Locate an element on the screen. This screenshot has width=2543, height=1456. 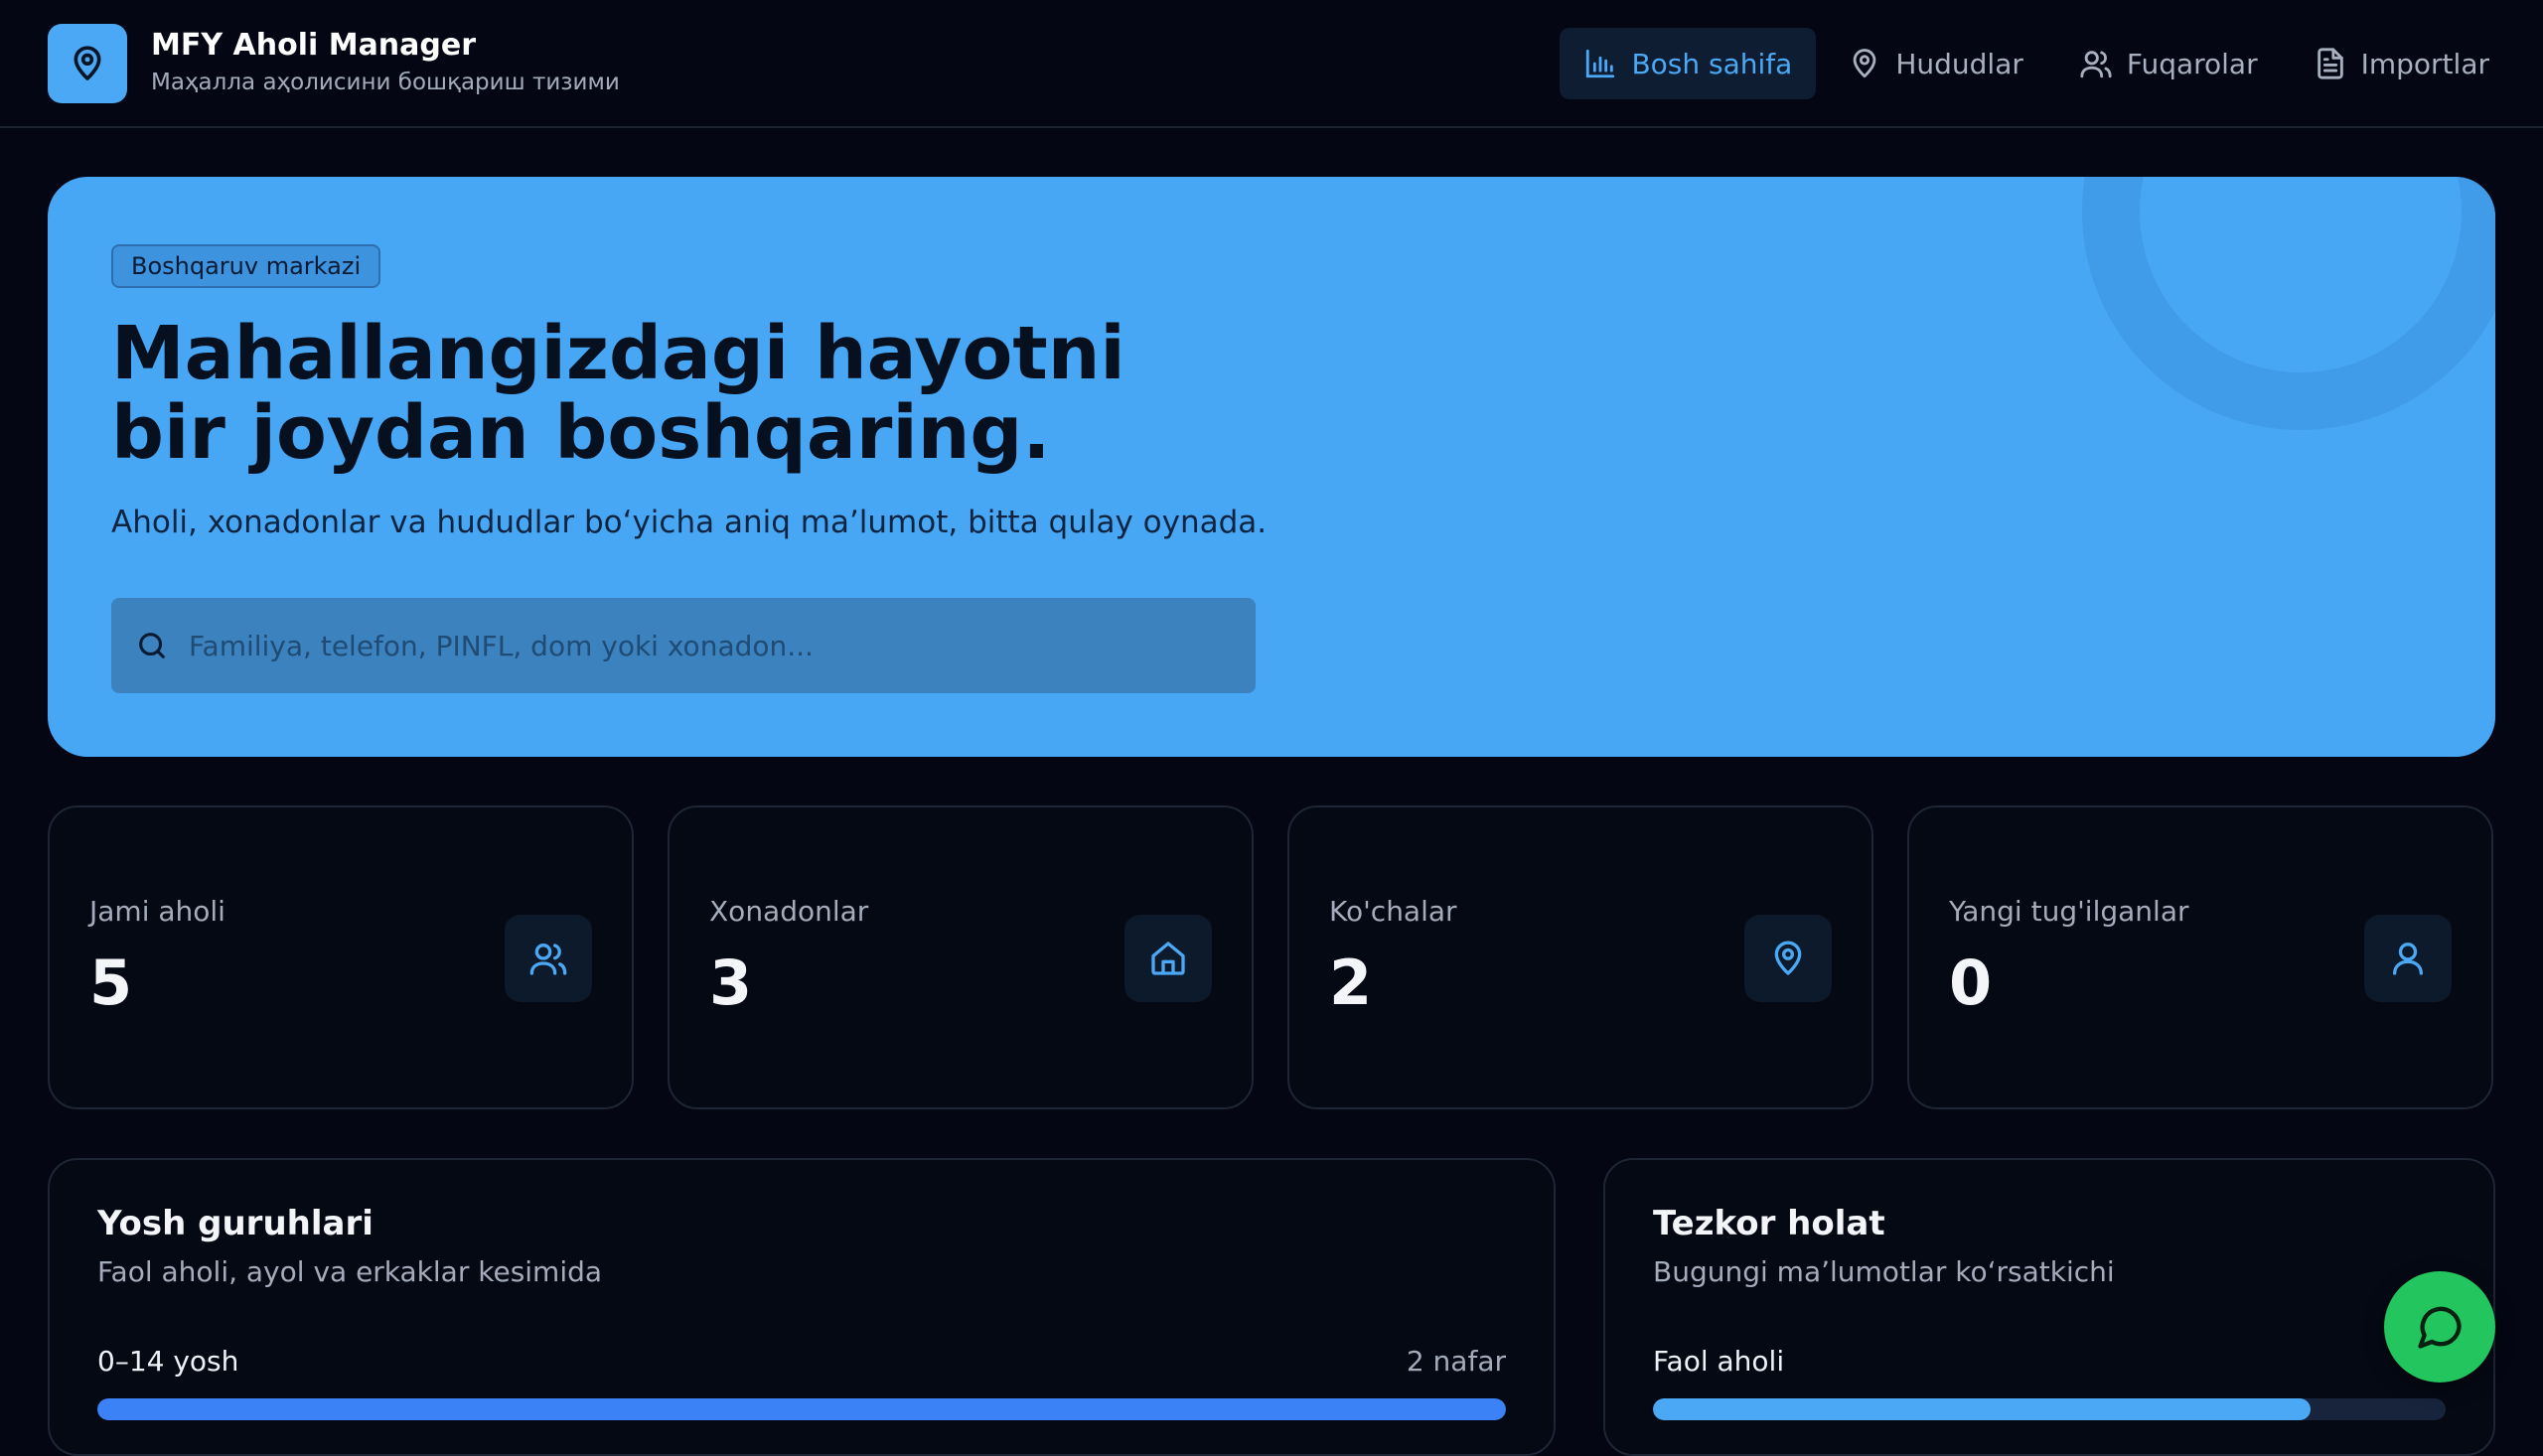
search-box is located at coordinates (683, 645).